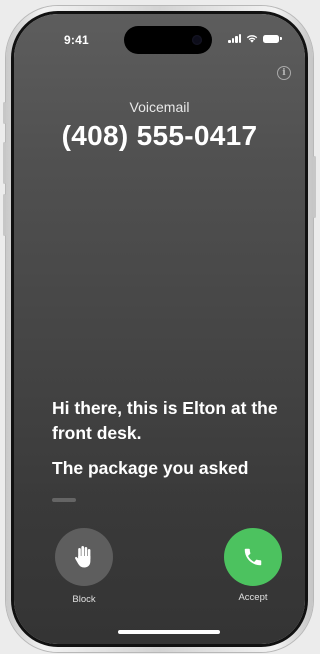  What do you see at coordinates (169, 632) in the screenshot?
I see `home-indicator` at bounding box center [169, 632].